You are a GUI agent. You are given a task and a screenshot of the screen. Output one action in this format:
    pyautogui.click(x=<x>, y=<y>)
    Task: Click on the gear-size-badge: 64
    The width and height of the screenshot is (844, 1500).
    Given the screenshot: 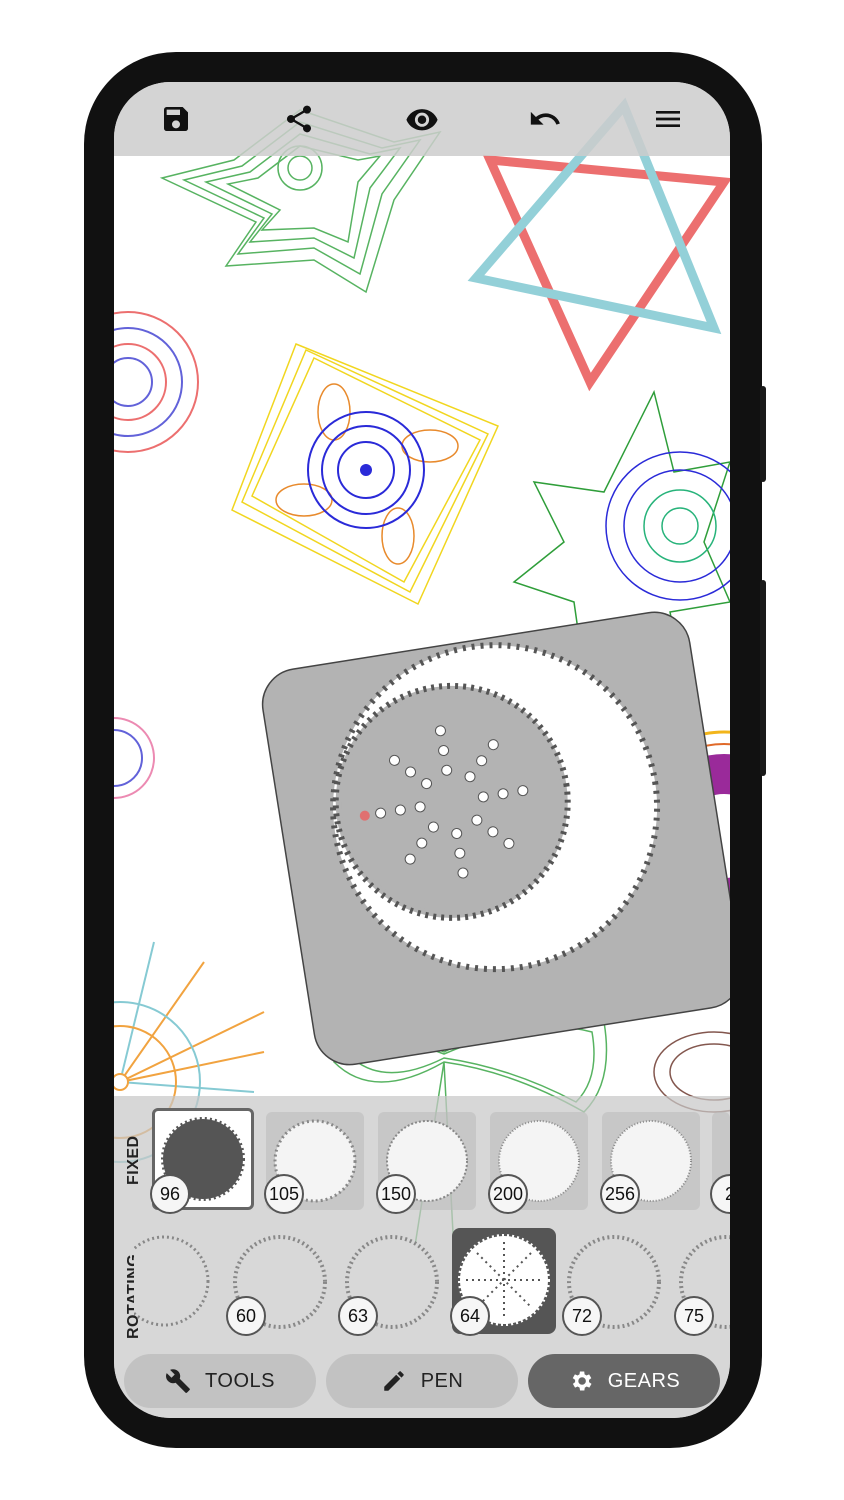 What is the action you would take?
    pyautogui.click(x=470, y=1316)
    